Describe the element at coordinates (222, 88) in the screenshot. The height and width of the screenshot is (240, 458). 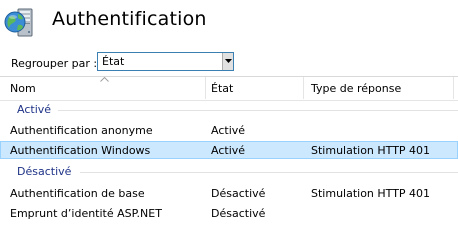
I see `column-header-state: État` at that location.